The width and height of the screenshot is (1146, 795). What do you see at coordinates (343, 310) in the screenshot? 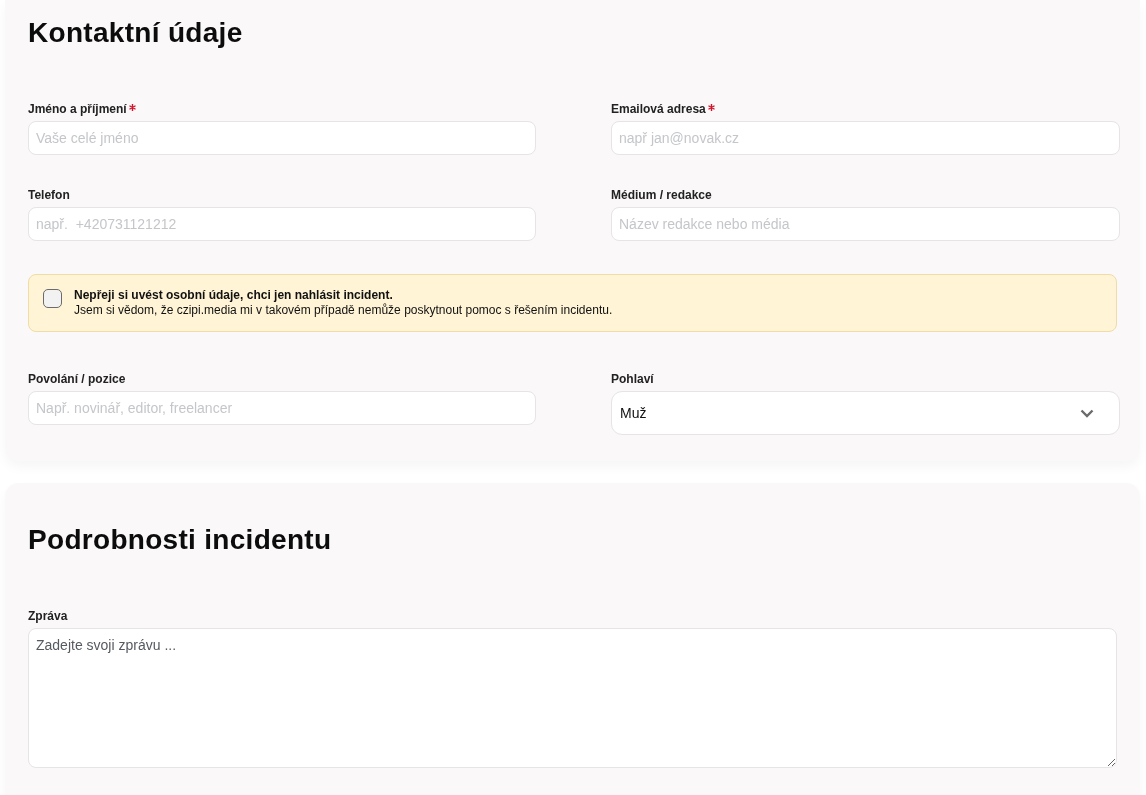
I see `notice-description: Jsem si vědom, že czipi.media mi v takovém případě nemůže poskytnout pomoc s řešením incidentu.` at bounding box center [343, 310].